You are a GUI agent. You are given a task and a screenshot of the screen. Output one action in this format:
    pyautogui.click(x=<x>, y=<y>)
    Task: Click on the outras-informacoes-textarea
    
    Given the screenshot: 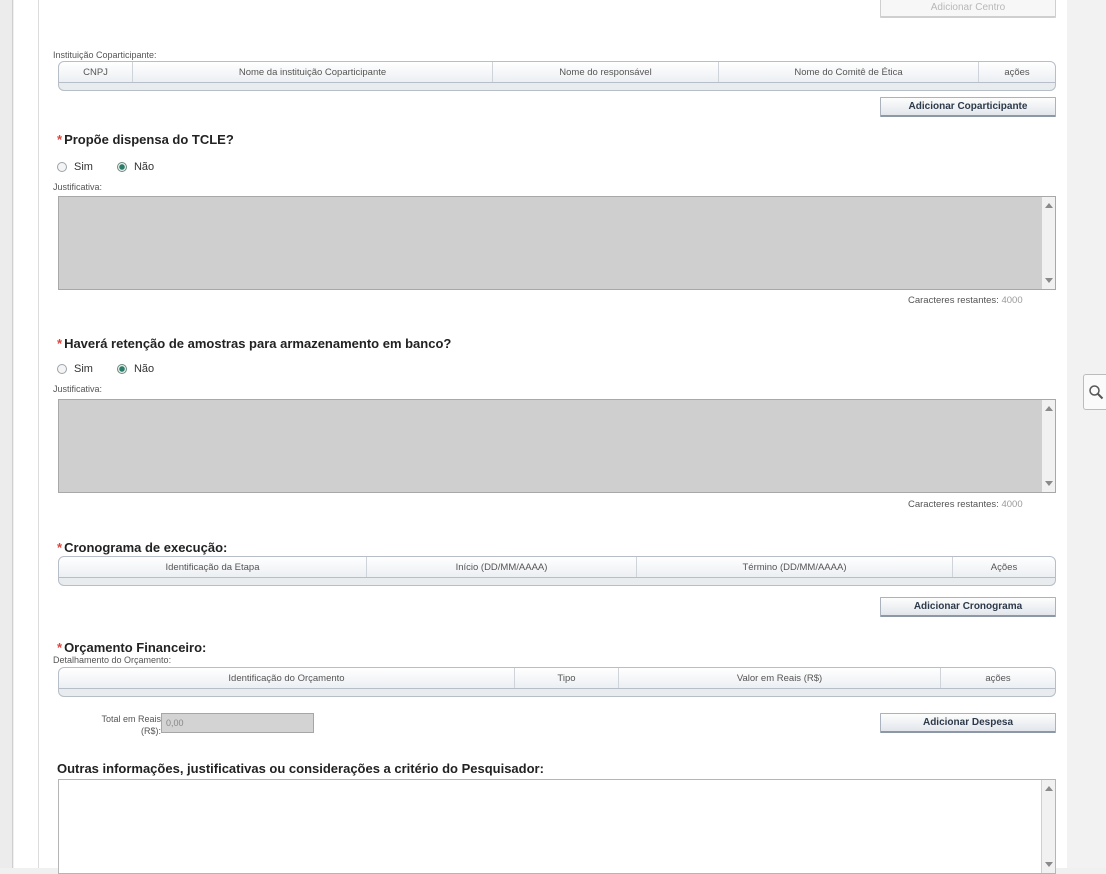 What is the action you would take?
    pyautogui.click(x=557, y=826)
    